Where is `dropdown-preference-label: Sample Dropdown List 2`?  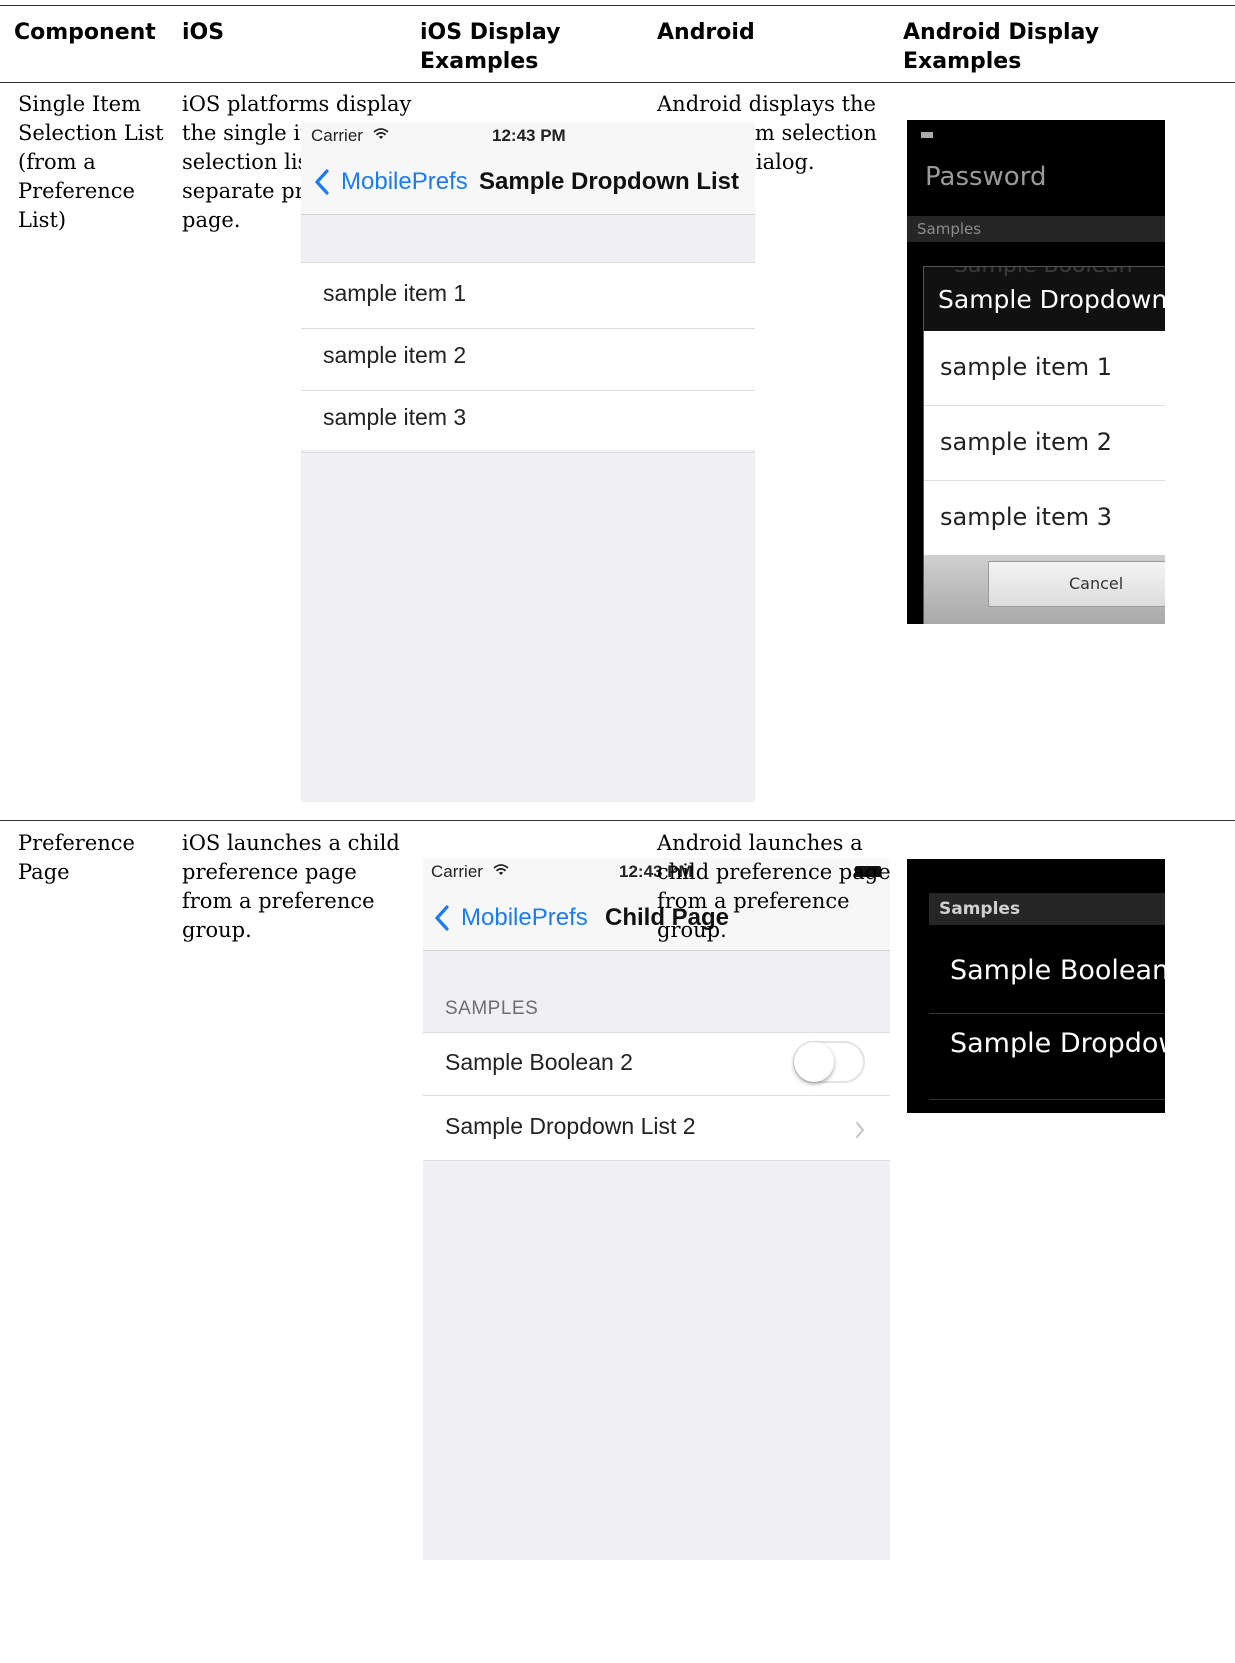
dropdown-preference-label: Sample Dropdown List 2 is located at coordinates (570, 1126).